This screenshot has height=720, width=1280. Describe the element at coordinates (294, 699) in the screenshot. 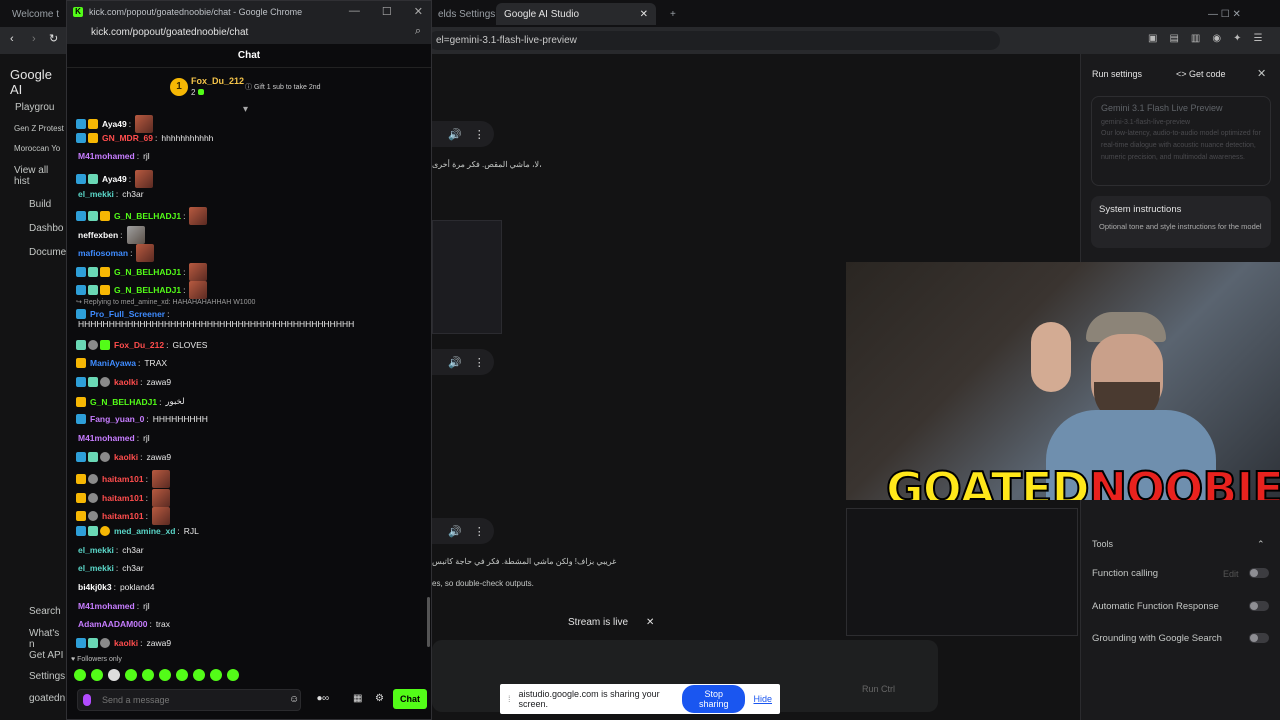

I see `emoji-icon: ☺` at that location.